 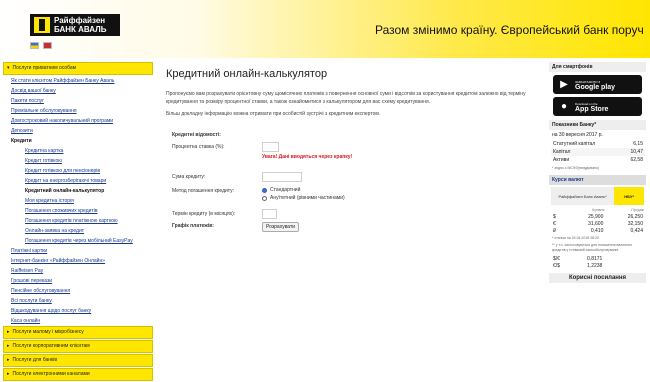 What do you see at coordinates (80, 20) in the screenshot?
I see `logo-line1: Райффайзен` at bounding box center [80, 20].